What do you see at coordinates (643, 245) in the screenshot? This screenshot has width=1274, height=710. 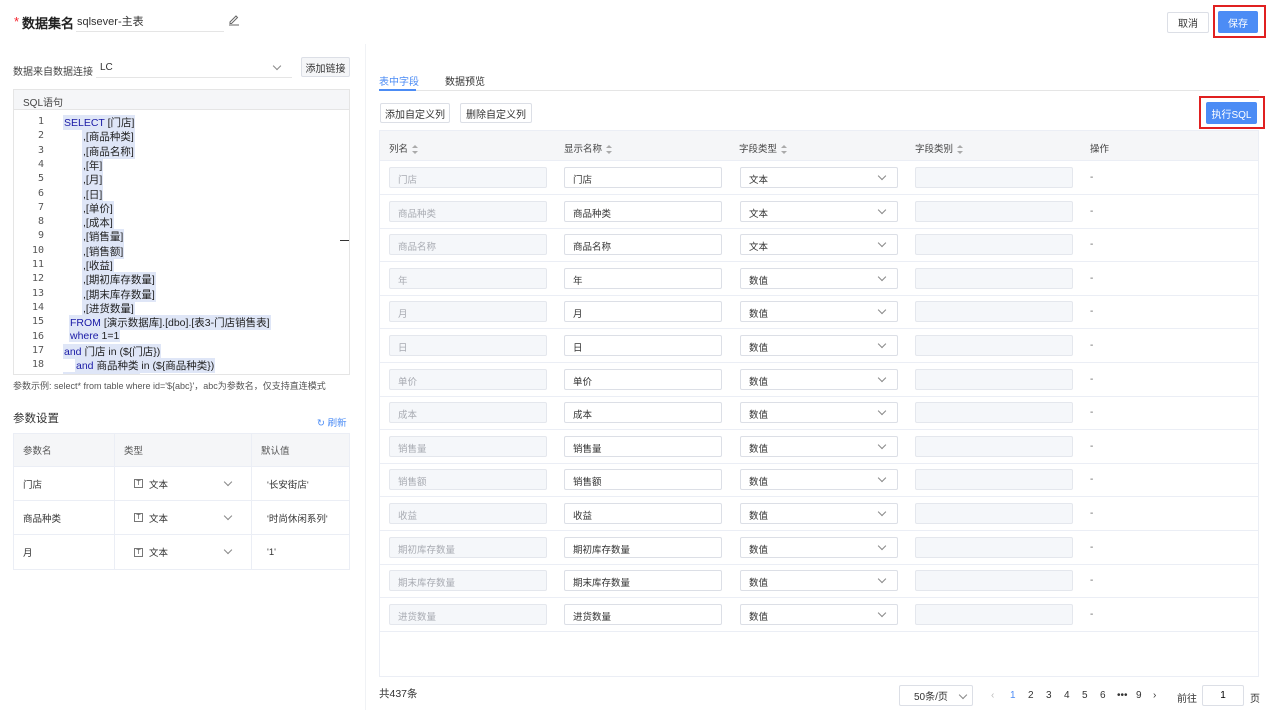 I see `display-name-input: 商品名称` at bounding box center [643, 245].